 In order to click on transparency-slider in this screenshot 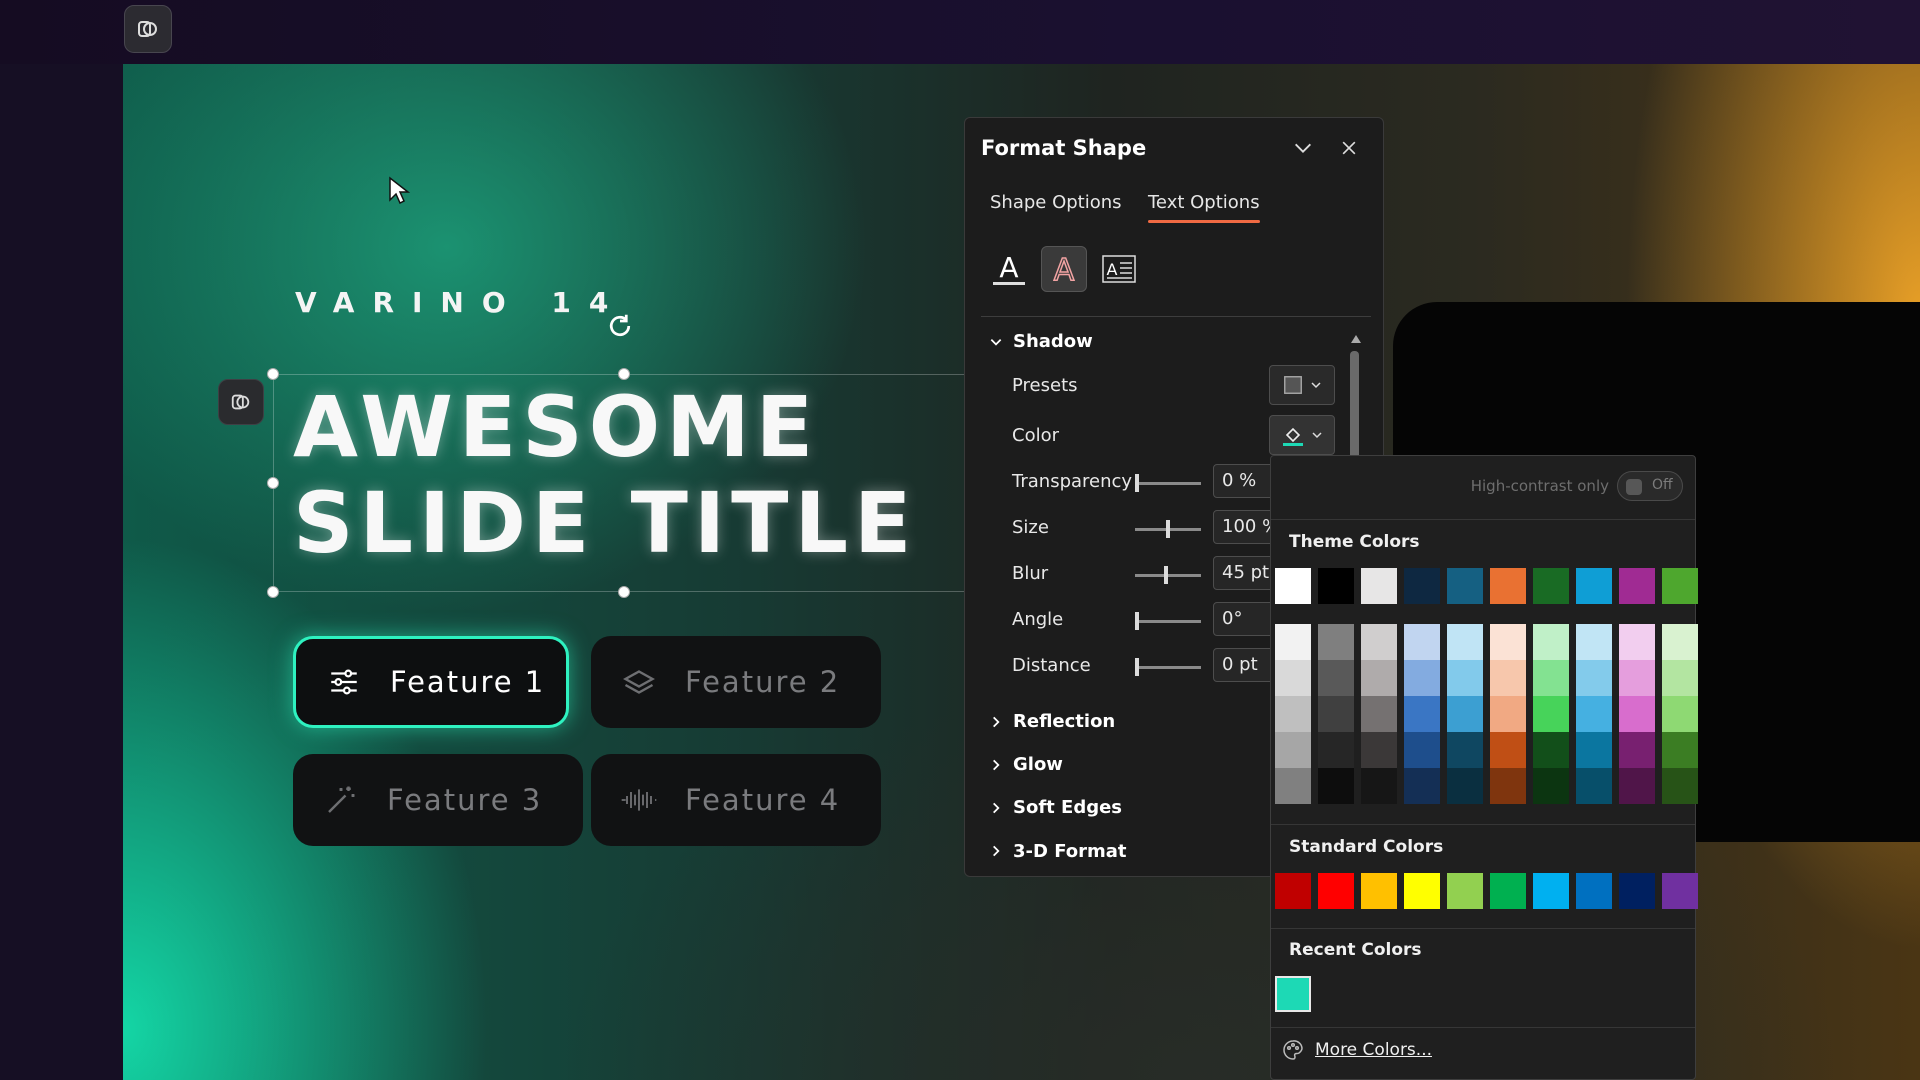, I will do `click(1168, 483)`.